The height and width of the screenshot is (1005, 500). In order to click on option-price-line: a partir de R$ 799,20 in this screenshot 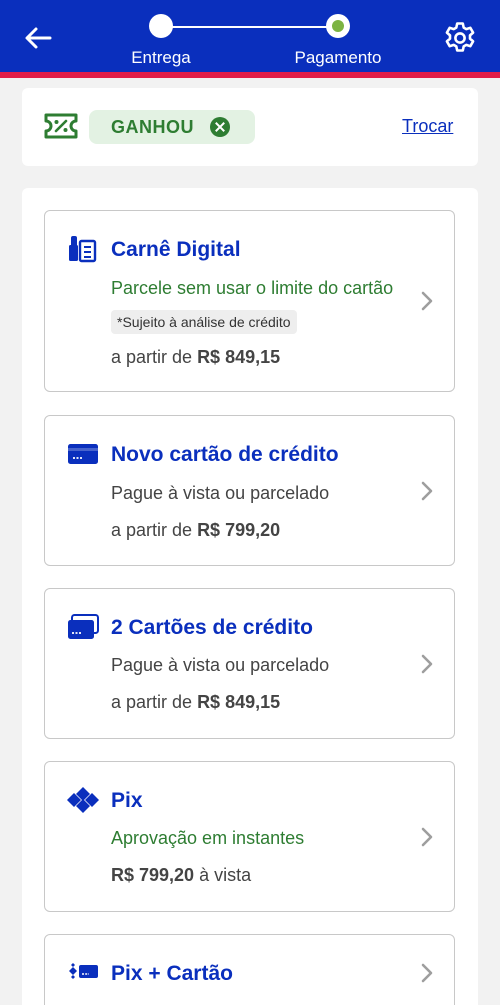, I will do `click(195, 530)`.